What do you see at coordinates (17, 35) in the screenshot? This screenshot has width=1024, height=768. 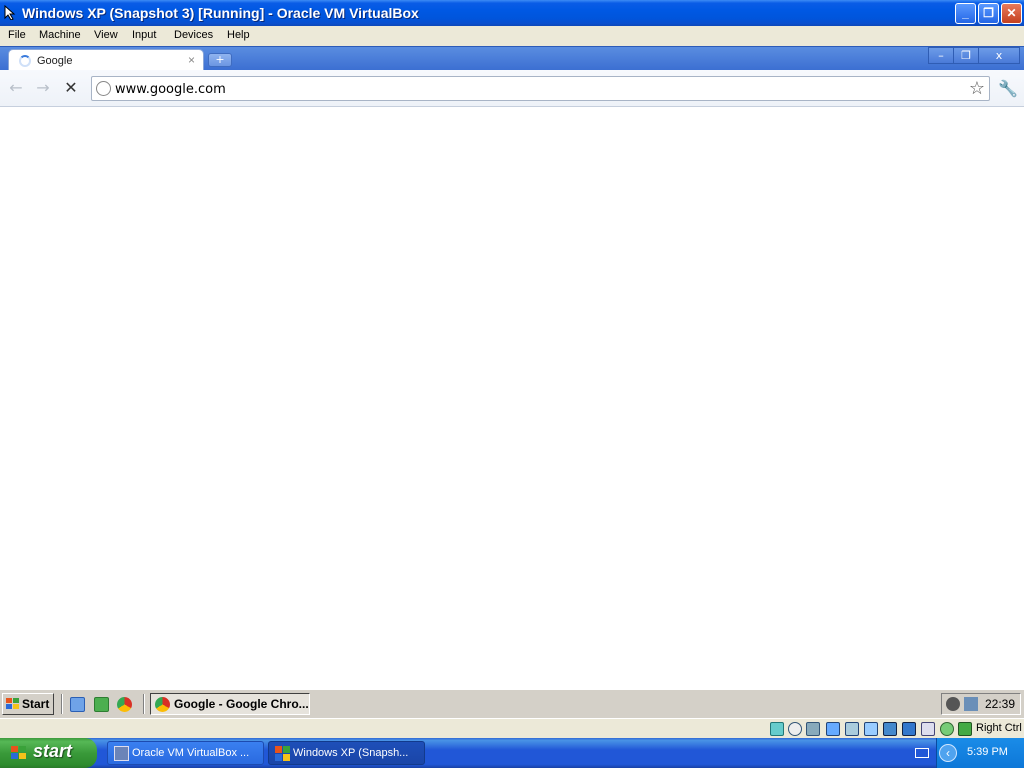 I see `menu-file: File` at bounding box center [17, 35].